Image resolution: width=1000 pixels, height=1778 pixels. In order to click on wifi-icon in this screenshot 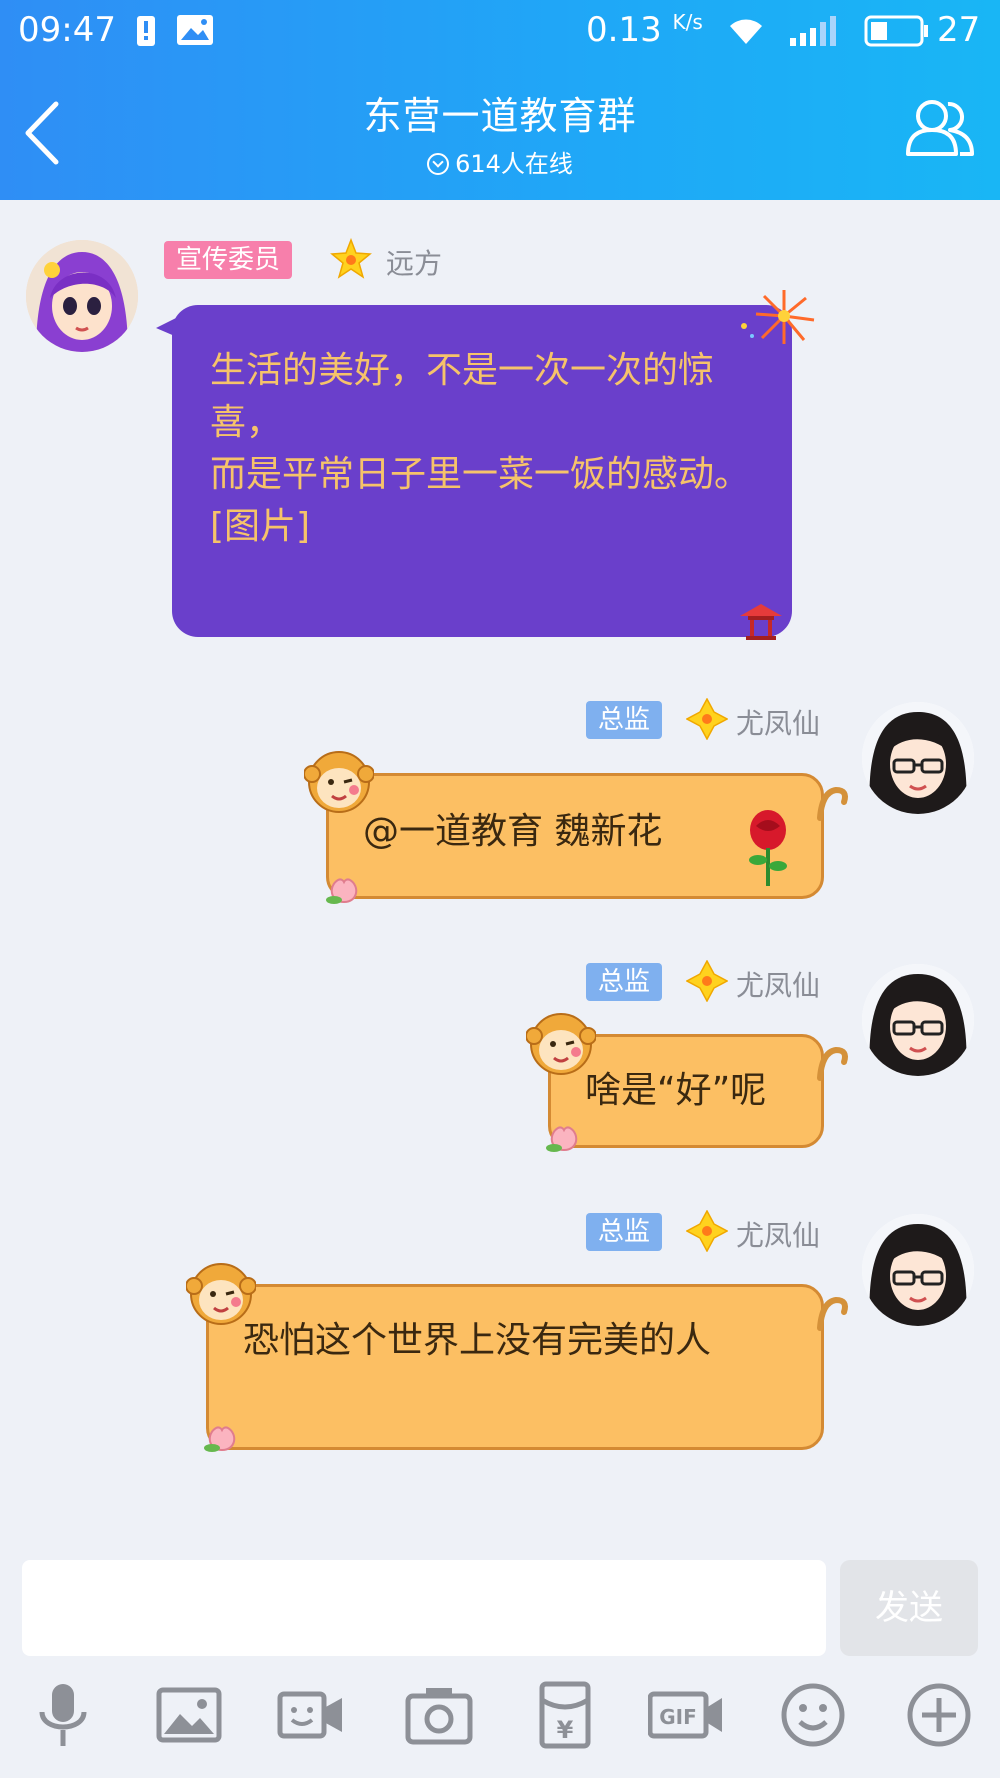, I will do `click(746, 31)`.